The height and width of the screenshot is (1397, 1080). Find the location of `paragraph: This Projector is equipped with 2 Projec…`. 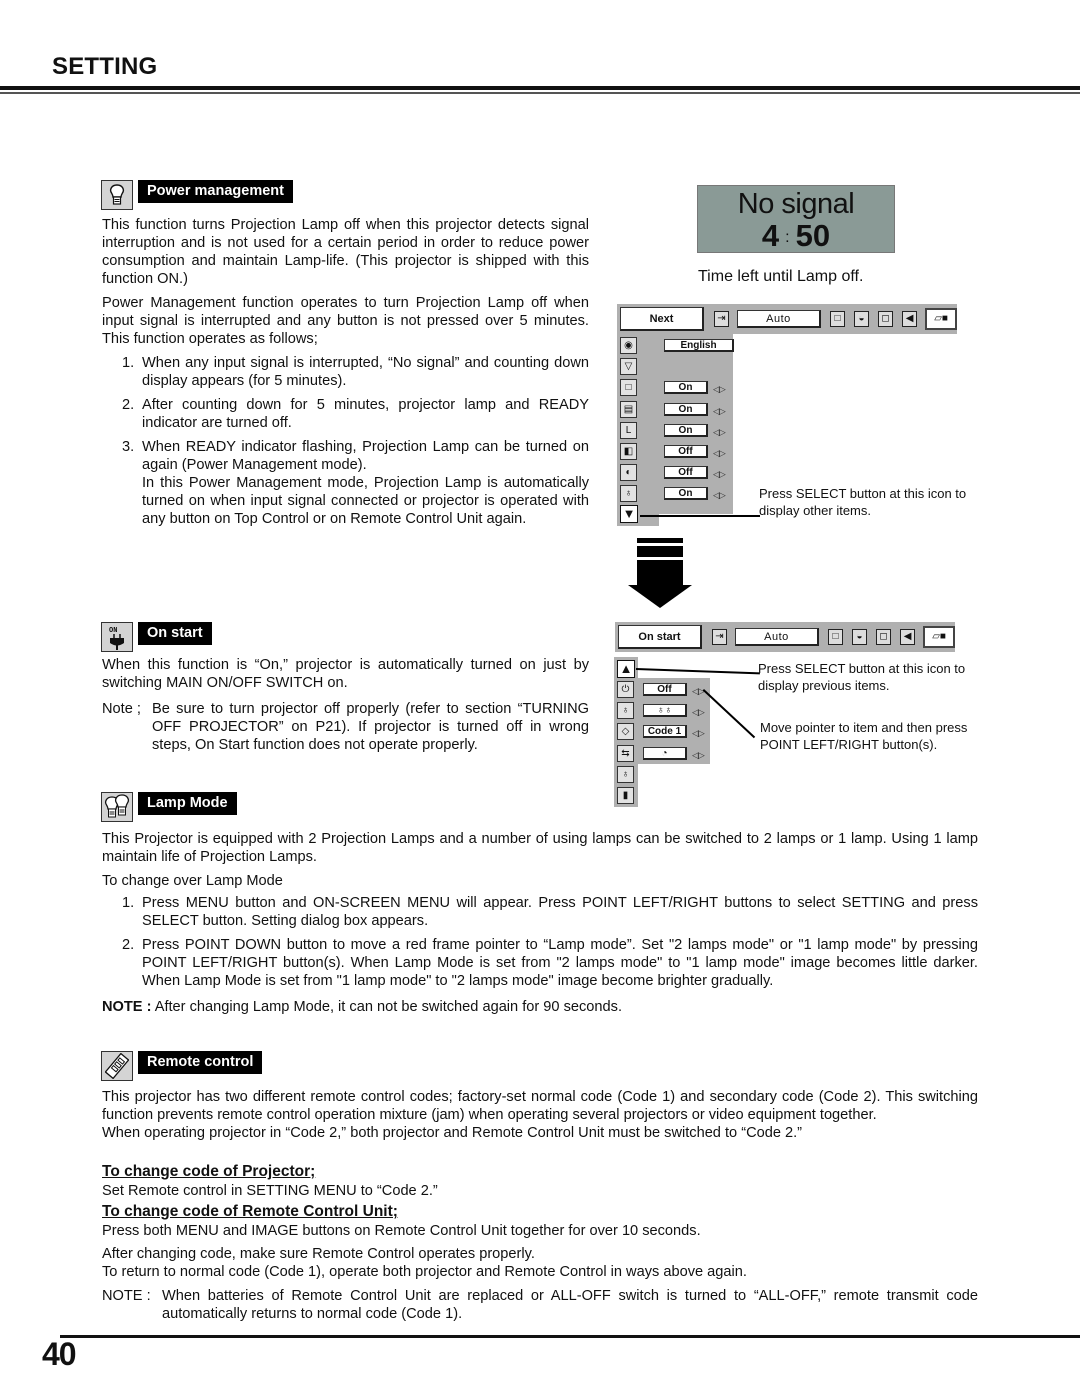

paragraph: This Projector is equipped with 2 Projec… is located at coordinates (540, 848).